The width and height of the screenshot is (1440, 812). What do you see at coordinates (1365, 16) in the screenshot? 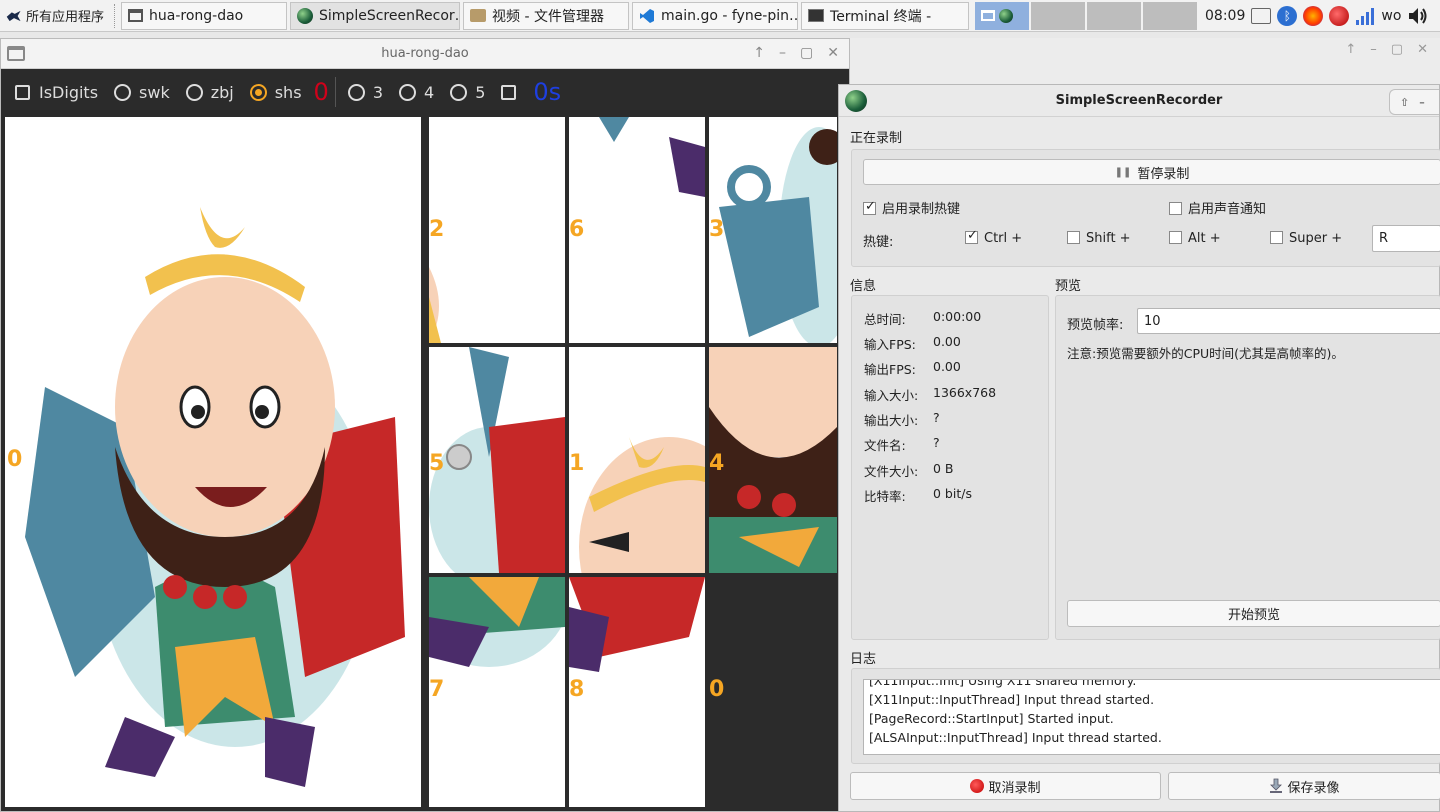
I see `network-signal-icon` at bounding box center [1365, 16].